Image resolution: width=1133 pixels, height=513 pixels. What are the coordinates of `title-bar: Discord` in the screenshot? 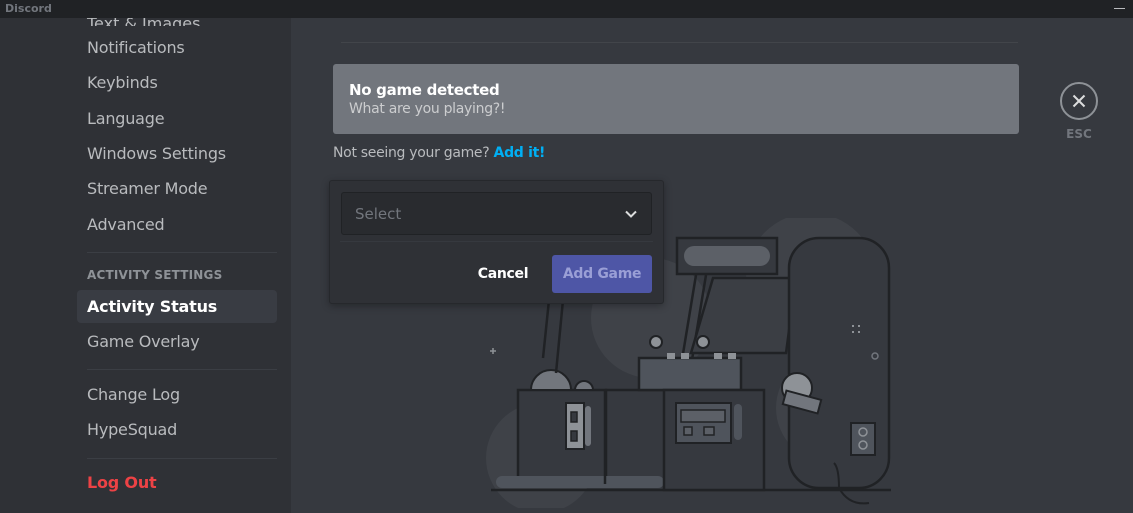 It's located at (566, 9).